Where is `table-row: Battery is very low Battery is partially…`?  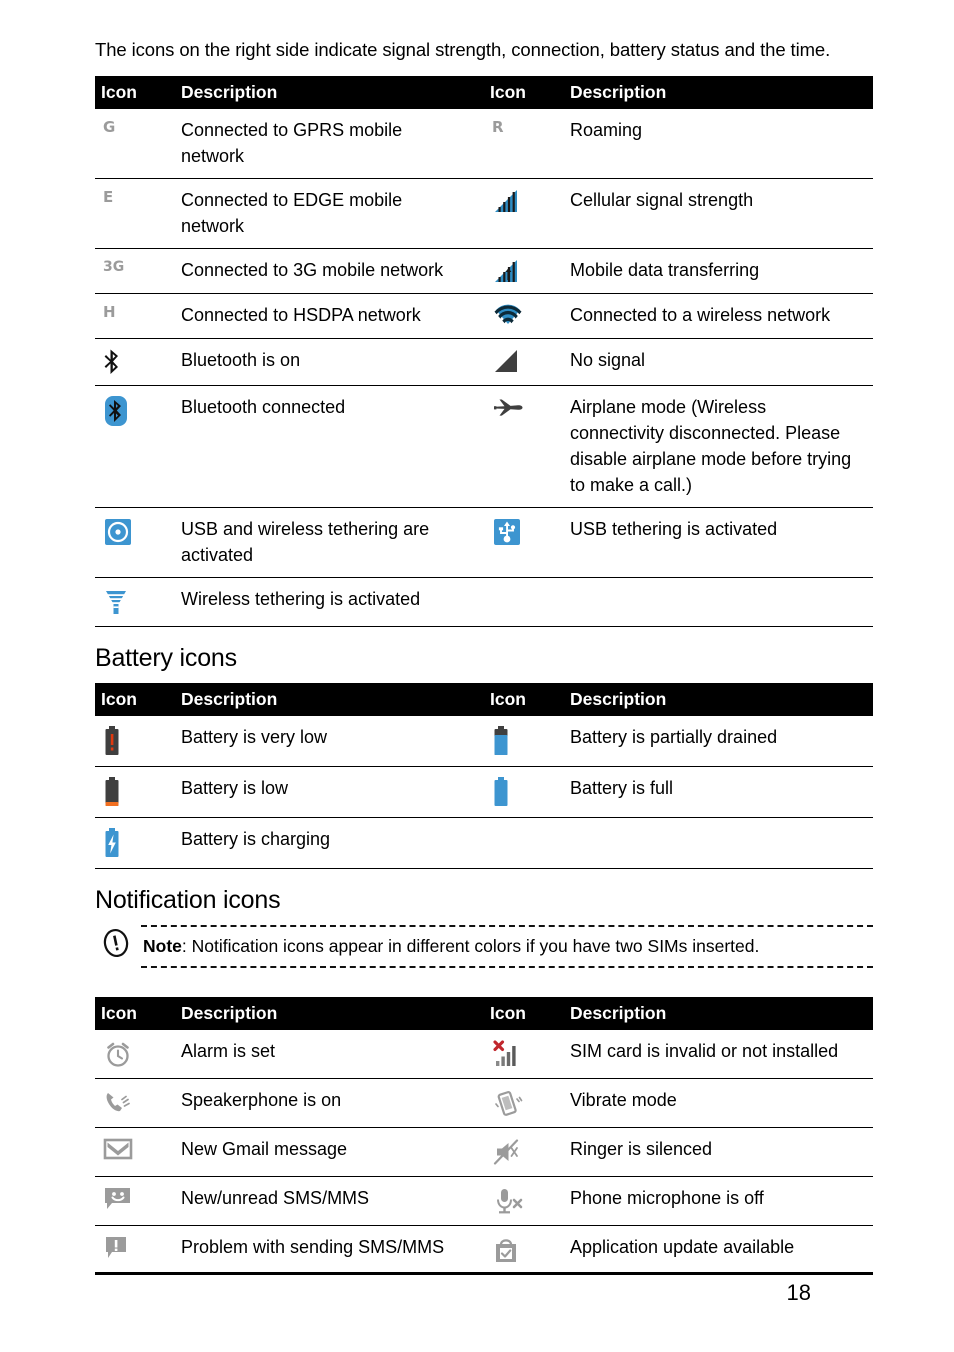
table-row: Battery is very low Battery is partially… is located at coordinates (484, 741).